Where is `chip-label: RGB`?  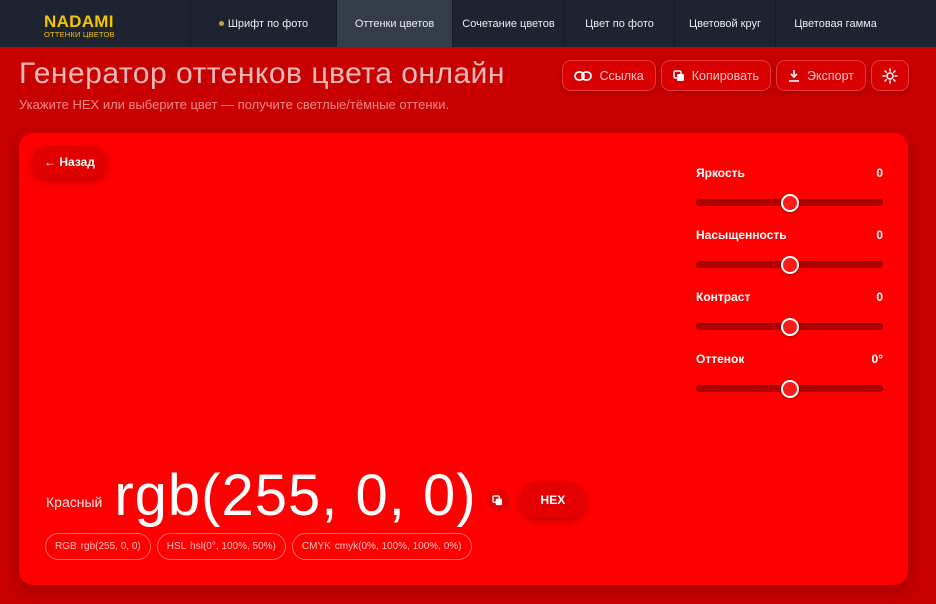
chip-label: RGB is located at coordinates (66, 546).